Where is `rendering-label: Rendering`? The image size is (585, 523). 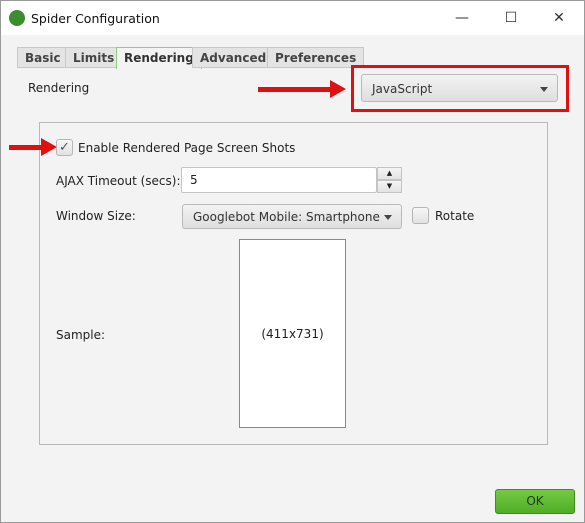 rendering-label: Rendering is located at coordinates (59, 88).